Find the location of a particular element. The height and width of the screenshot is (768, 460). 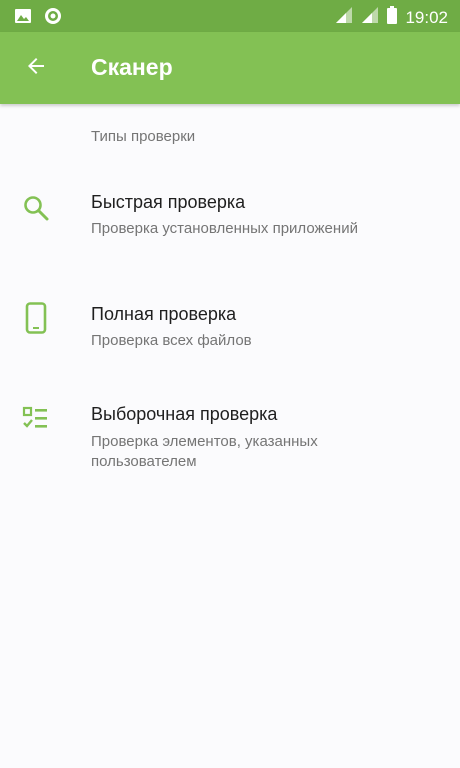

full-scan-item: Полная проверка Проверка всех файлов is located at coordinates (230, 327).